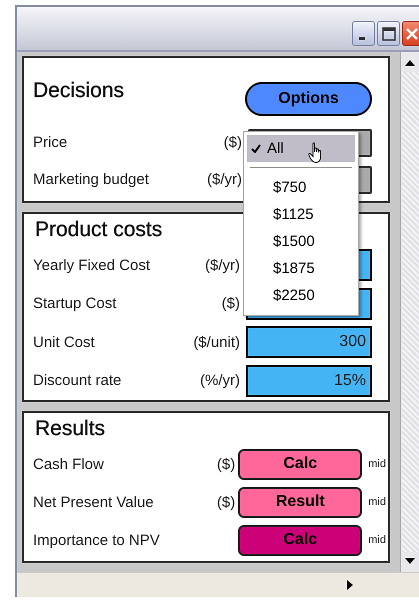  What do you see at coordinates (300, 502) in the screenshot?
I see `calc-button: Result` at bounding box center [300, 502].